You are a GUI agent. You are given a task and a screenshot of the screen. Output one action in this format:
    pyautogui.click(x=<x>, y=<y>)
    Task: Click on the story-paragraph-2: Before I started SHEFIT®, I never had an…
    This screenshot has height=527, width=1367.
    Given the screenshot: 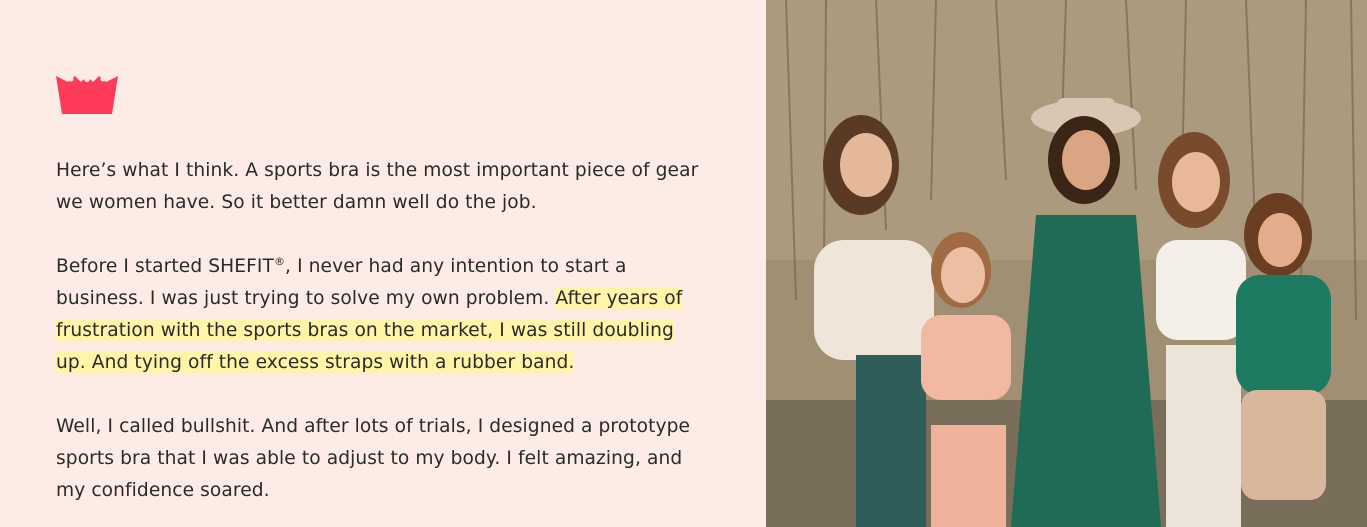 What is the action you would take?
    pyautogui.click(x=381, y=315)
    